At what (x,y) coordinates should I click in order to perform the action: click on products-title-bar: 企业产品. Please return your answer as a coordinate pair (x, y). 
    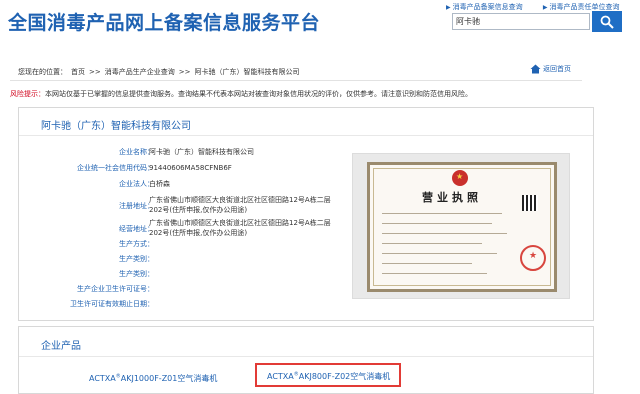
    Looking at the image, I should click on (306, 342).